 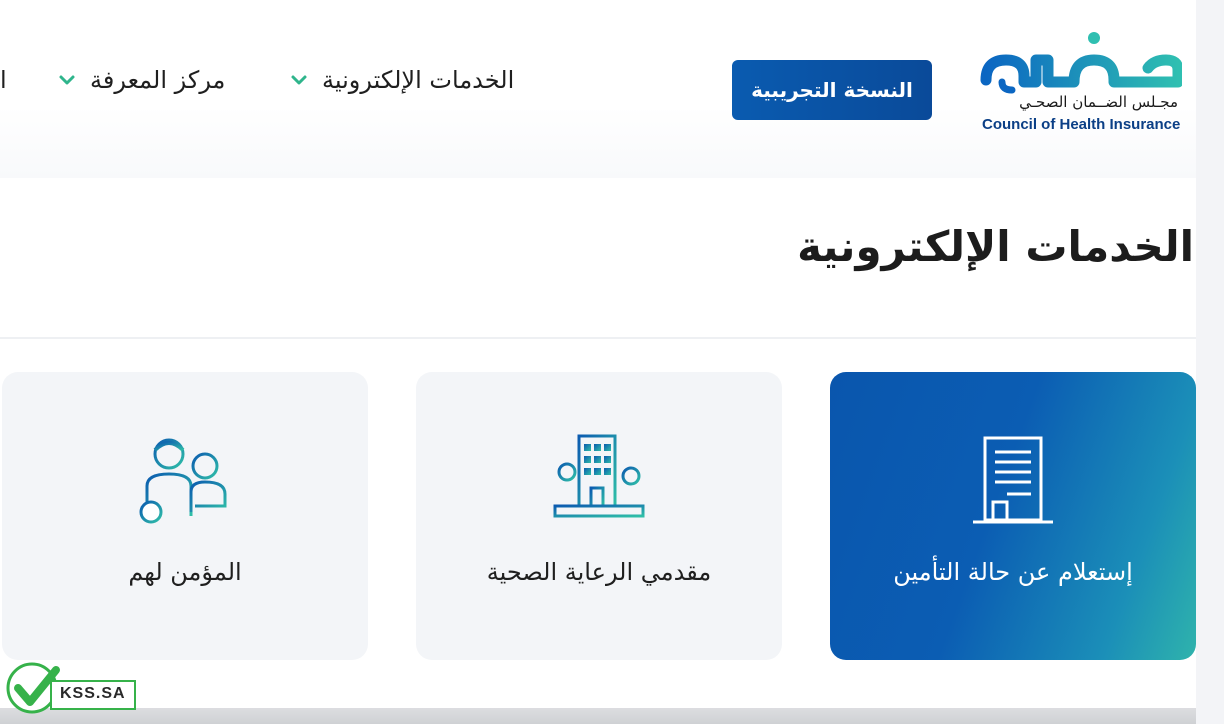 I want to click on page-title: الخدمات الإلكترونية, so click(x=995, y=246).